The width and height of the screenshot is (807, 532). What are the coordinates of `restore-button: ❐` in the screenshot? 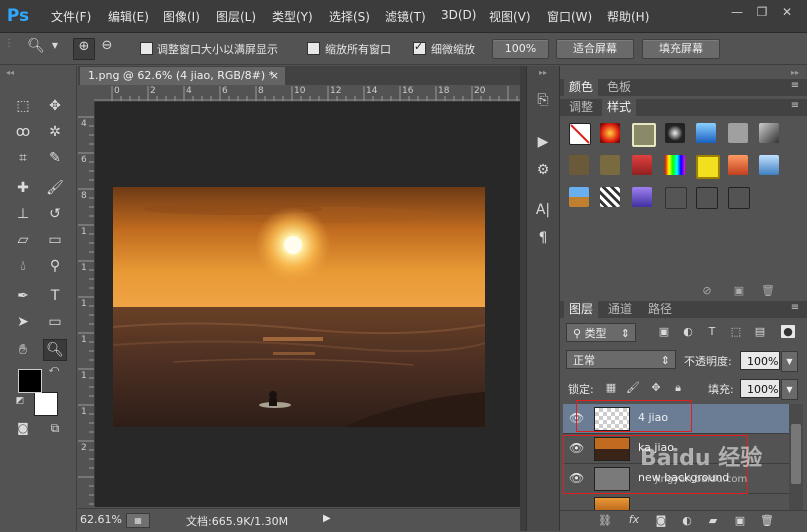 It's located at (762, 12).